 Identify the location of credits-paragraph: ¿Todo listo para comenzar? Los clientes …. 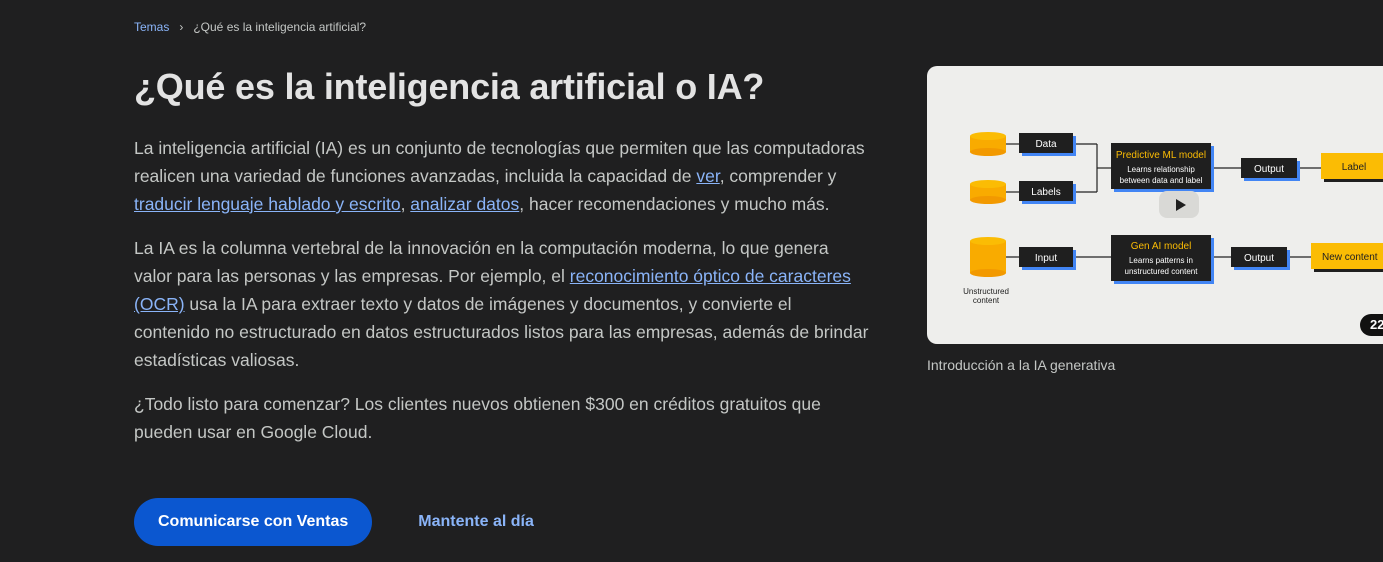
(477, 418).